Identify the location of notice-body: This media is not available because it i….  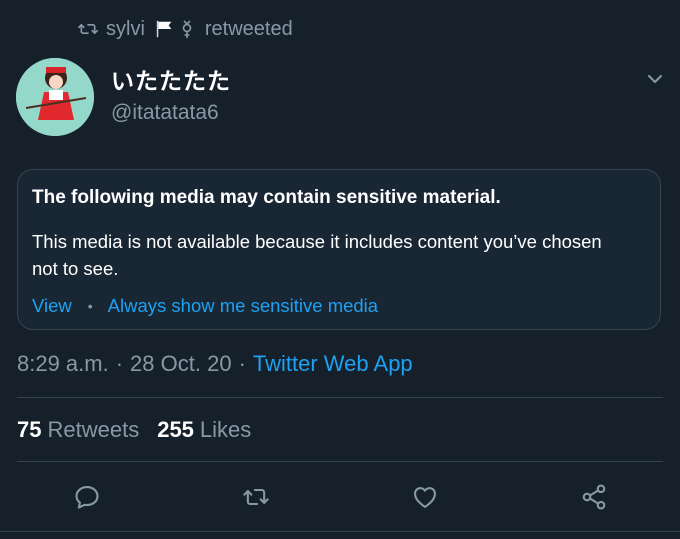
(317, 255).